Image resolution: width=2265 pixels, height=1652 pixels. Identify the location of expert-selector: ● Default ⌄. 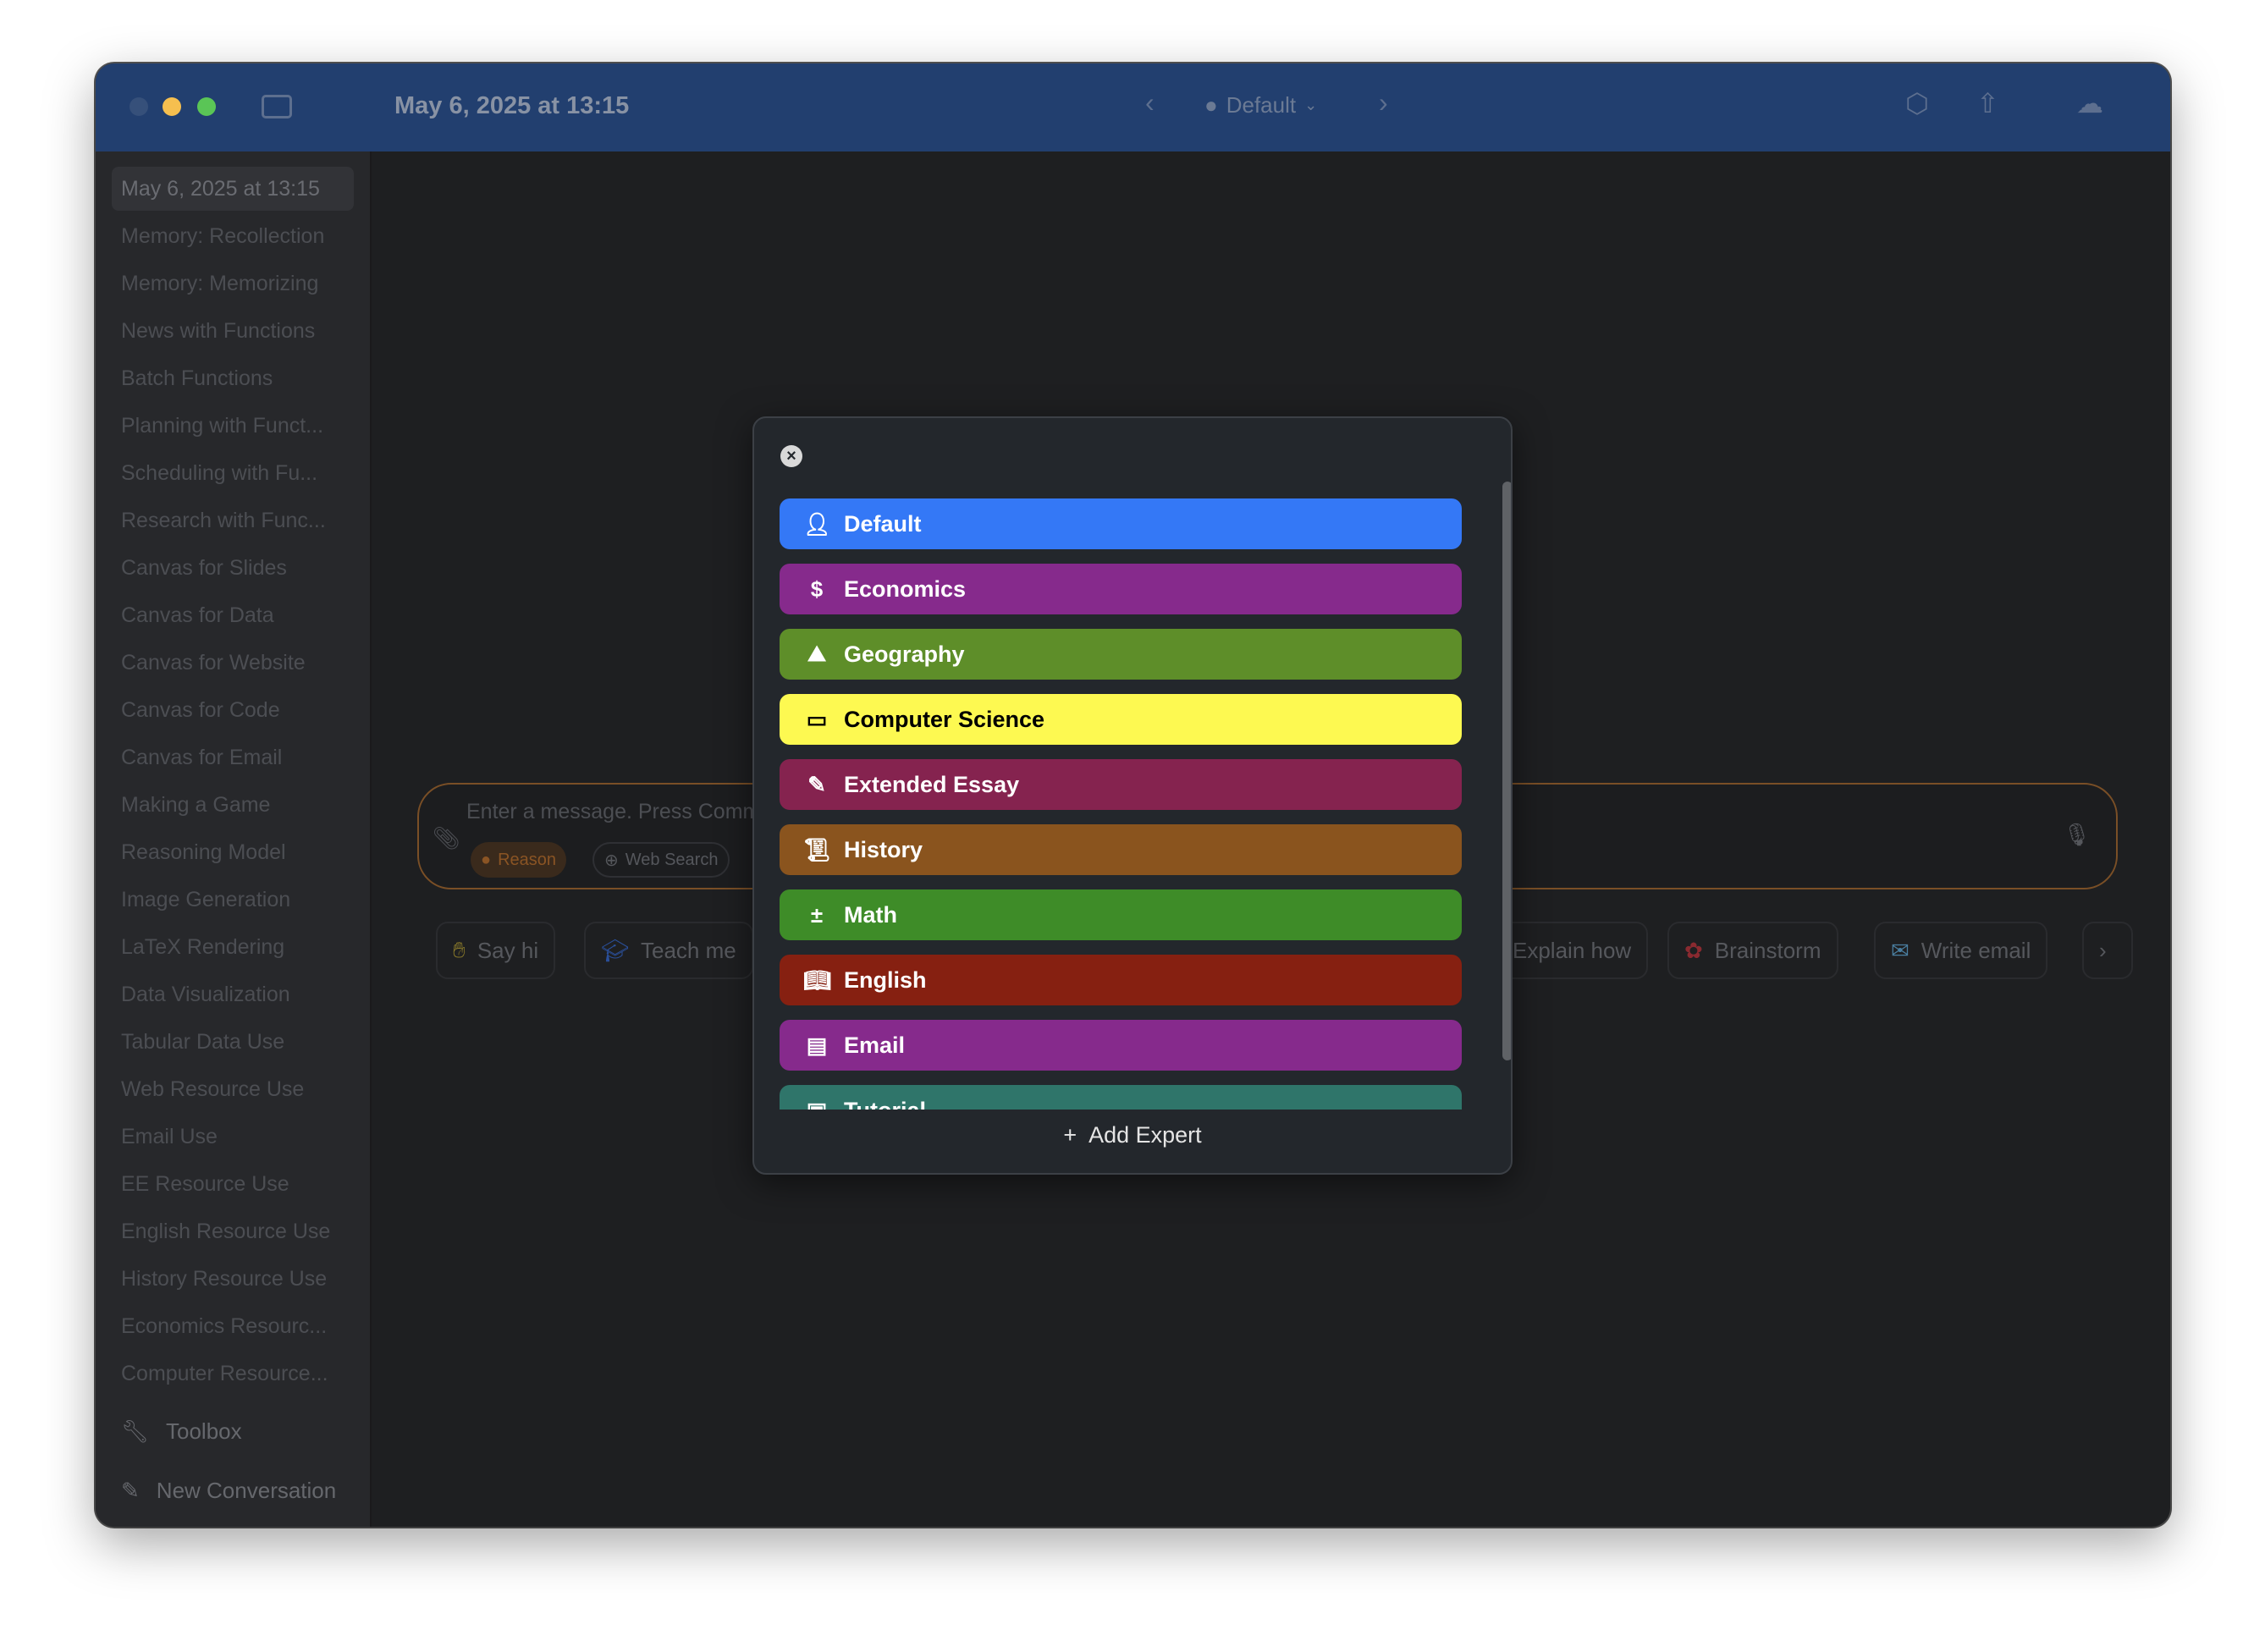
(1260, 105).